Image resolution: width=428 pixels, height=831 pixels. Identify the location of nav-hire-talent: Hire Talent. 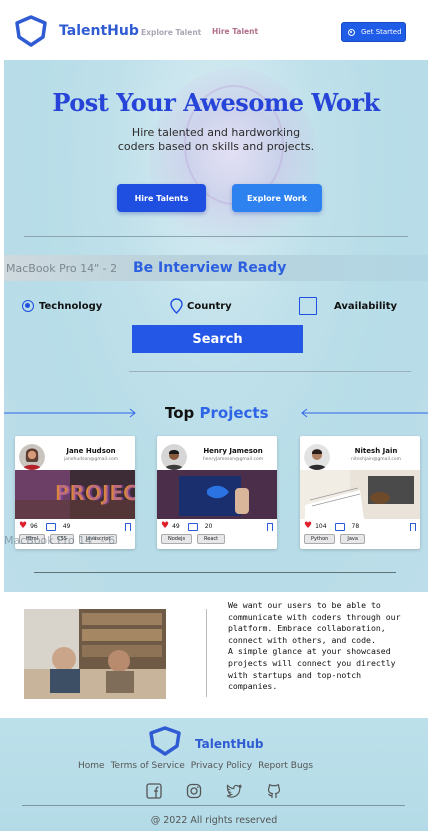
(235, 31).